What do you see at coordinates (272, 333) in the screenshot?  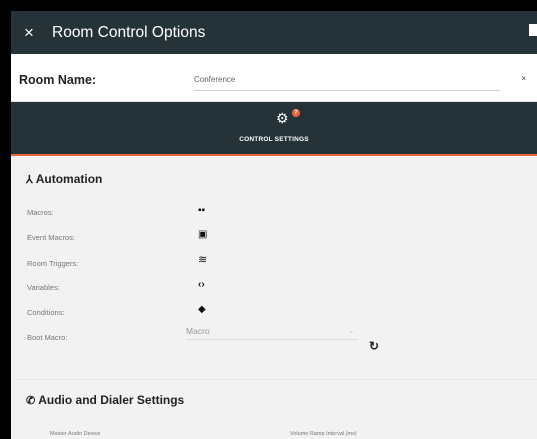 I see `boot-macro-select: Macro ⌄` at bounding box center [272, 333].